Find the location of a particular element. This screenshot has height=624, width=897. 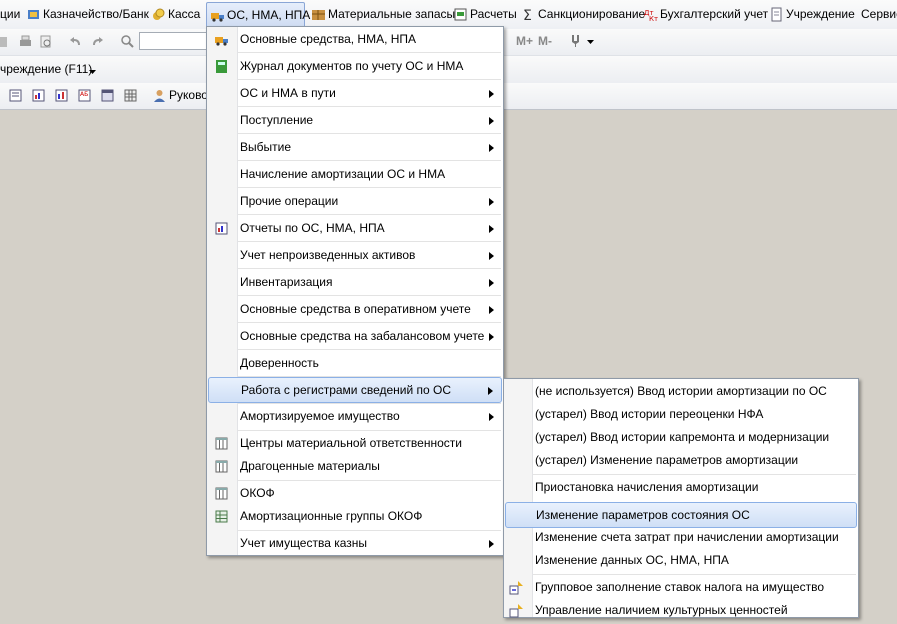

paste-icon is located at coordinates (4, 41).